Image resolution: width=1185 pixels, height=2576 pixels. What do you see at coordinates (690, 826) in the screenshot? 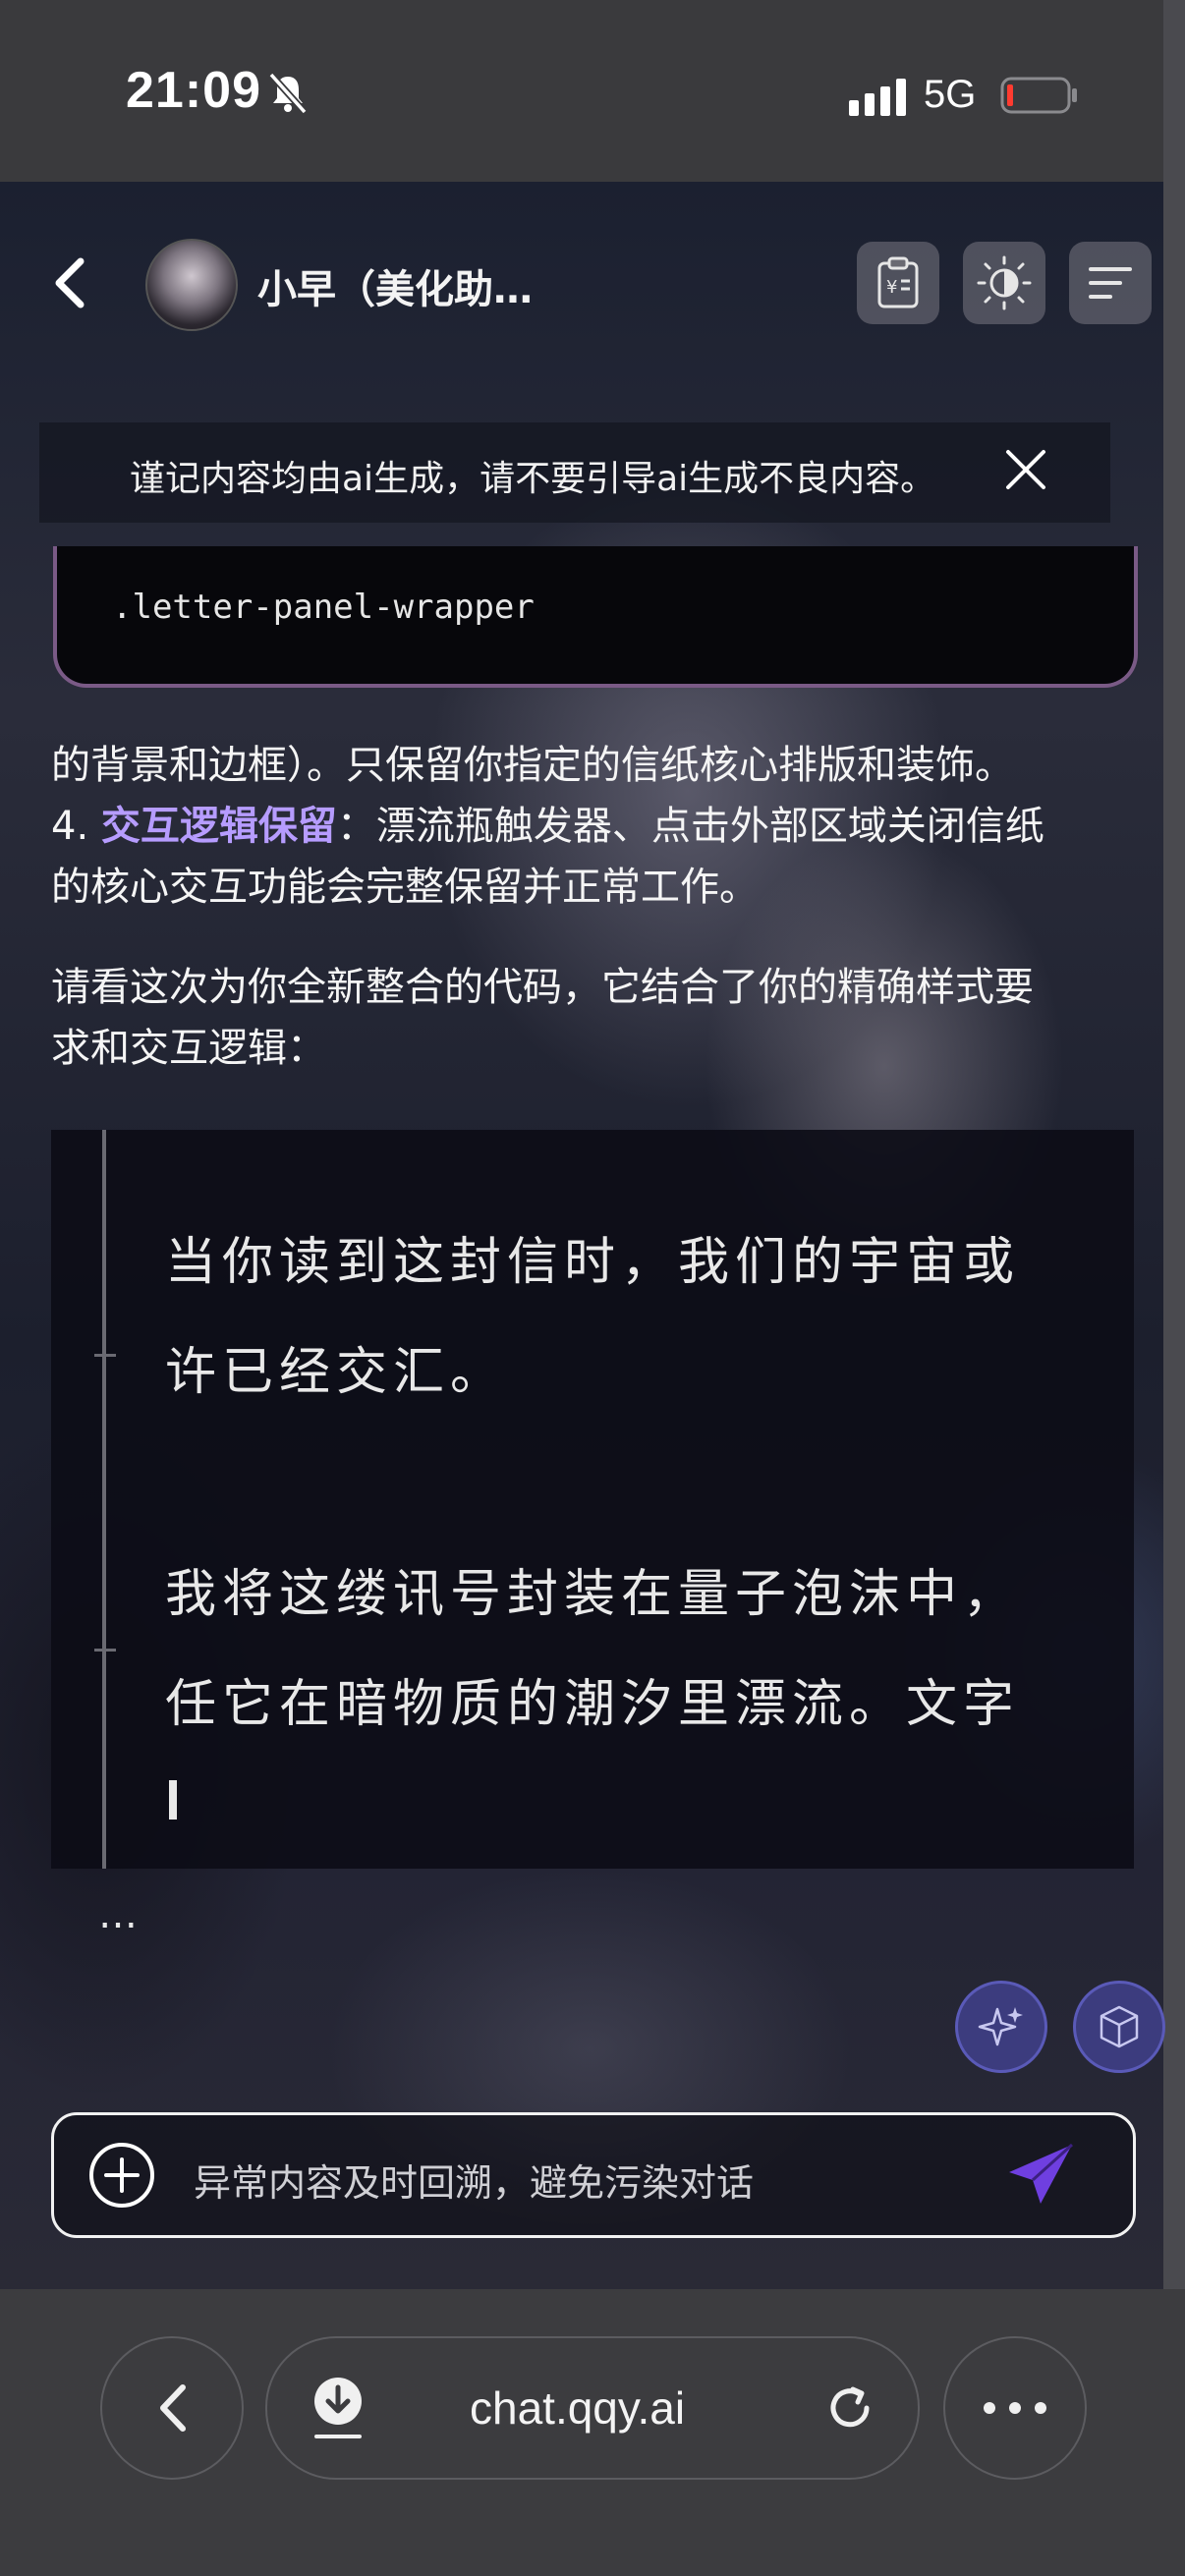
I see `list-item-text: ：漂流瓶触发器、点击外部区域关闭信纸` at bounding box center [690, 826].